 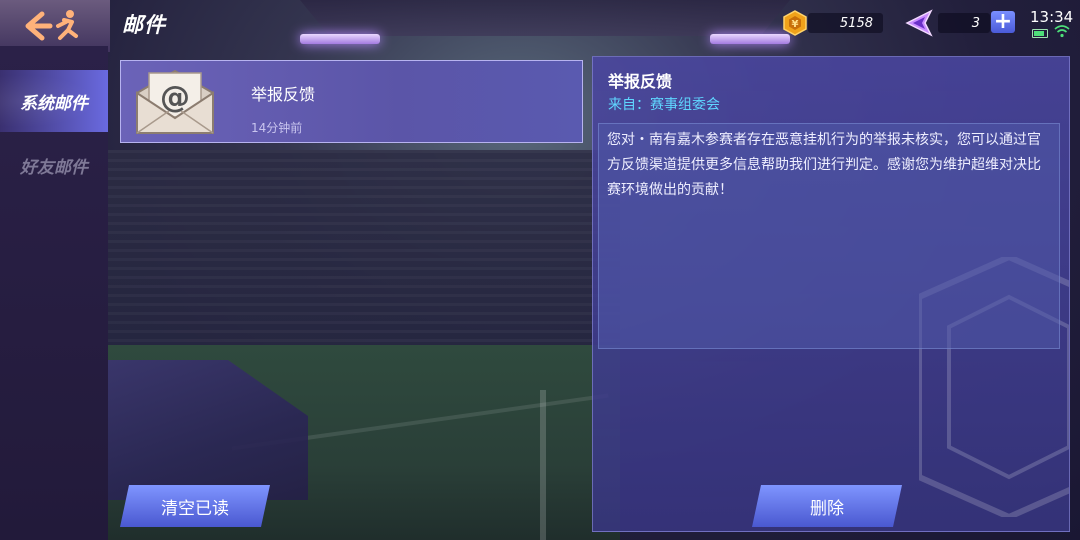 I want to click on coin-counter: 5158, so click(x=845, y=23).